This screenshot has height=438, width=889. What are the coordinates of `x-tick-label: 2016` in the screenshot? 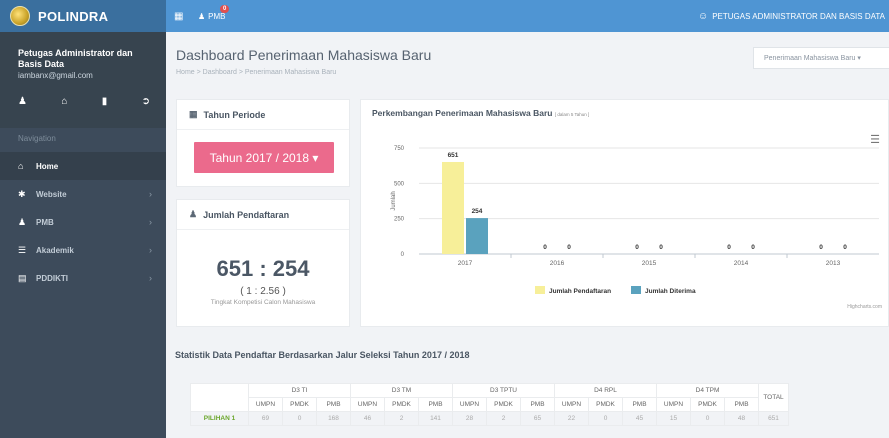 It's located at (557, 263).